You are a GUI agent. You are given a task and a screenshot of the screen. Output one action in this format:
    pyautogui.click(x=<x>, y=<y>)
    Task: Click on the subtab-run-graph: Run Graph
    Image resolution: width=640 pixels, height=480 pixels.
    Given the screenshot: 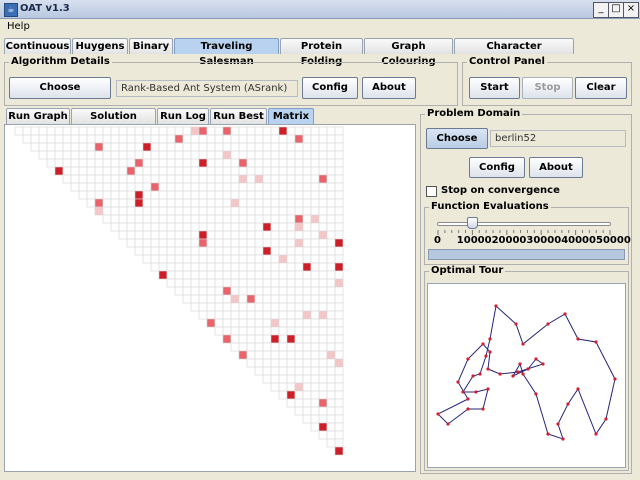 What is the action you would take?
    pyautogui.click(x=38, y=116)
    